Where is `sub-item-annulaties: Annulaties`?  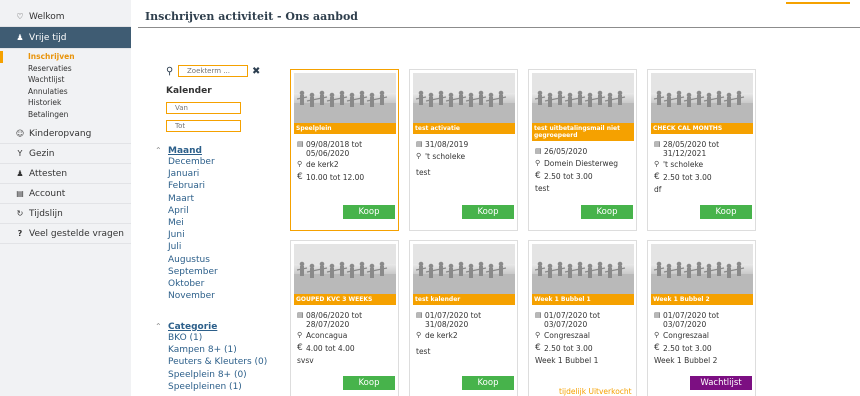 sub-item-annulaties: Annulaties is located at coordinates (65, 92).